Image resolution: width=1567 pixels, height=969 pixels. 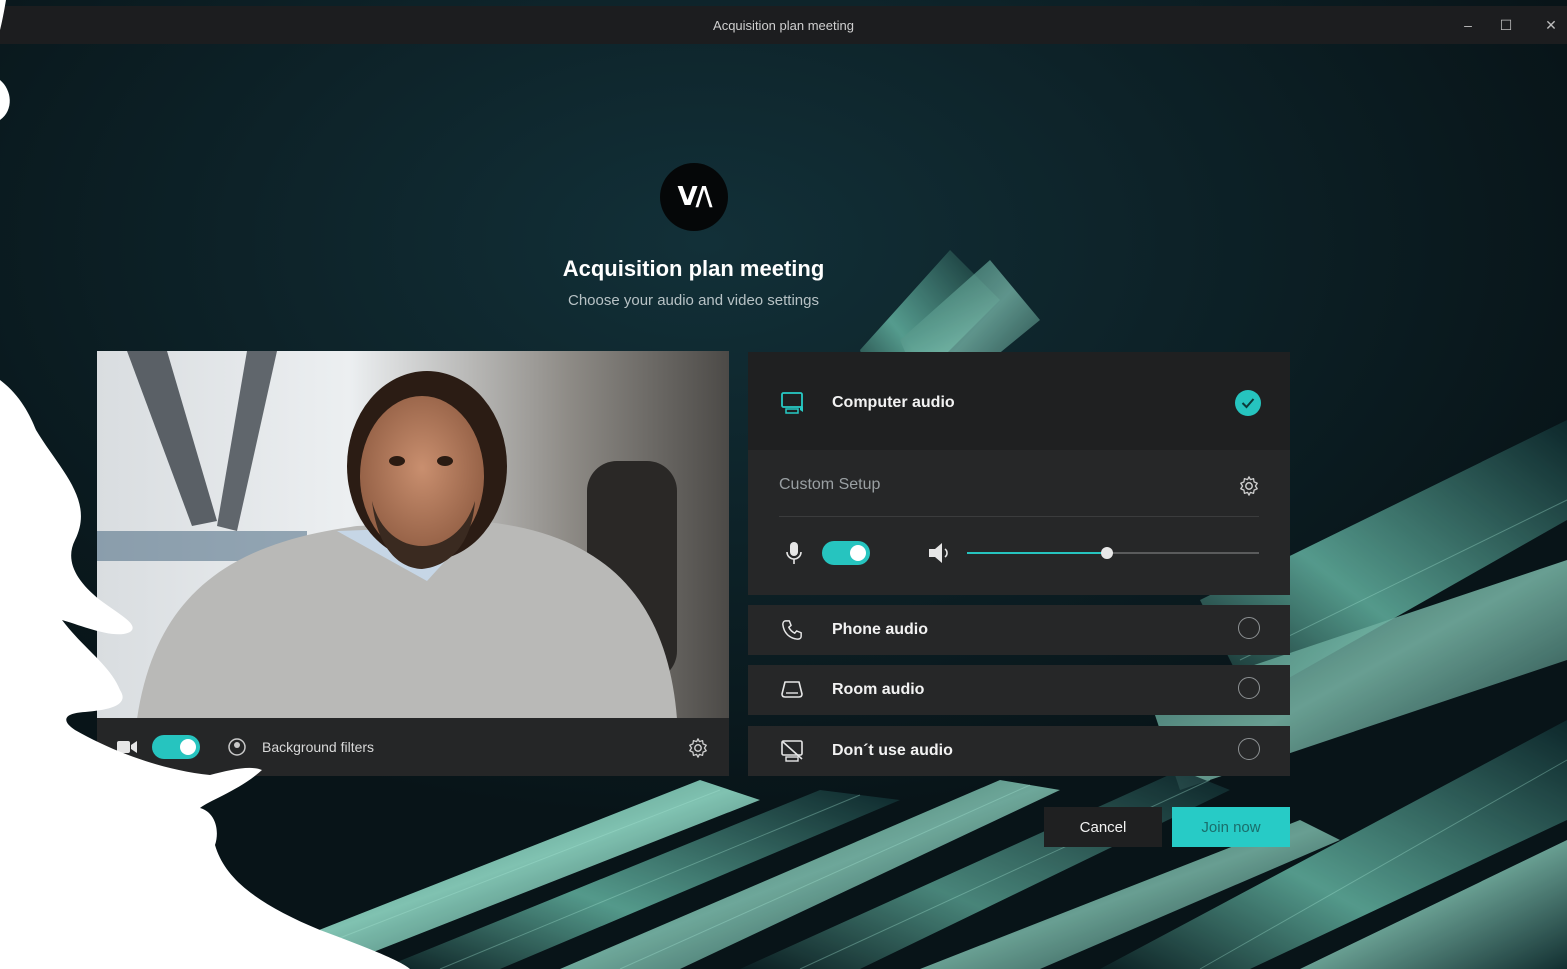 What do you see at coordinates (830, 484) in the screenshot?
I see `custom-setup-label: Custom Setup` at bounding box center [830, 484].